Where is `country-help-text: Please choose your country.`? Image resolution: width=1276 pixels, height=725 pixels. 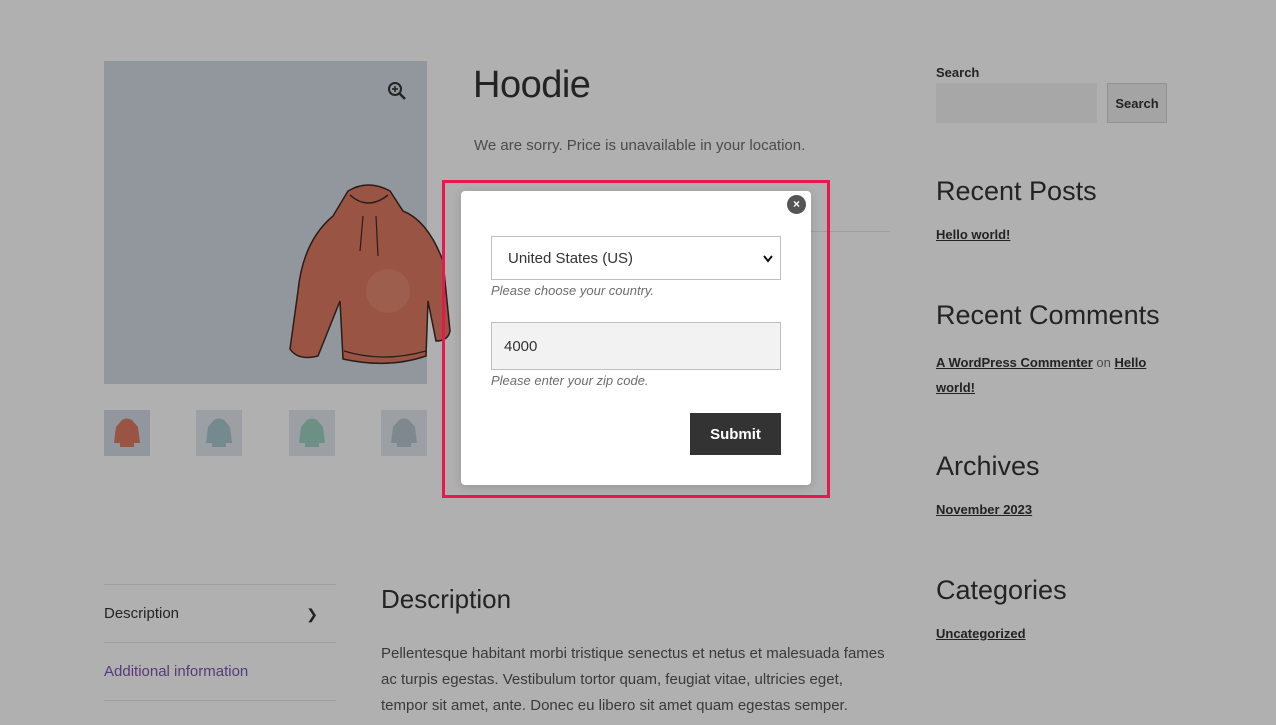 country-help-text: Please choose your country. is located at coordinates (573, 290).